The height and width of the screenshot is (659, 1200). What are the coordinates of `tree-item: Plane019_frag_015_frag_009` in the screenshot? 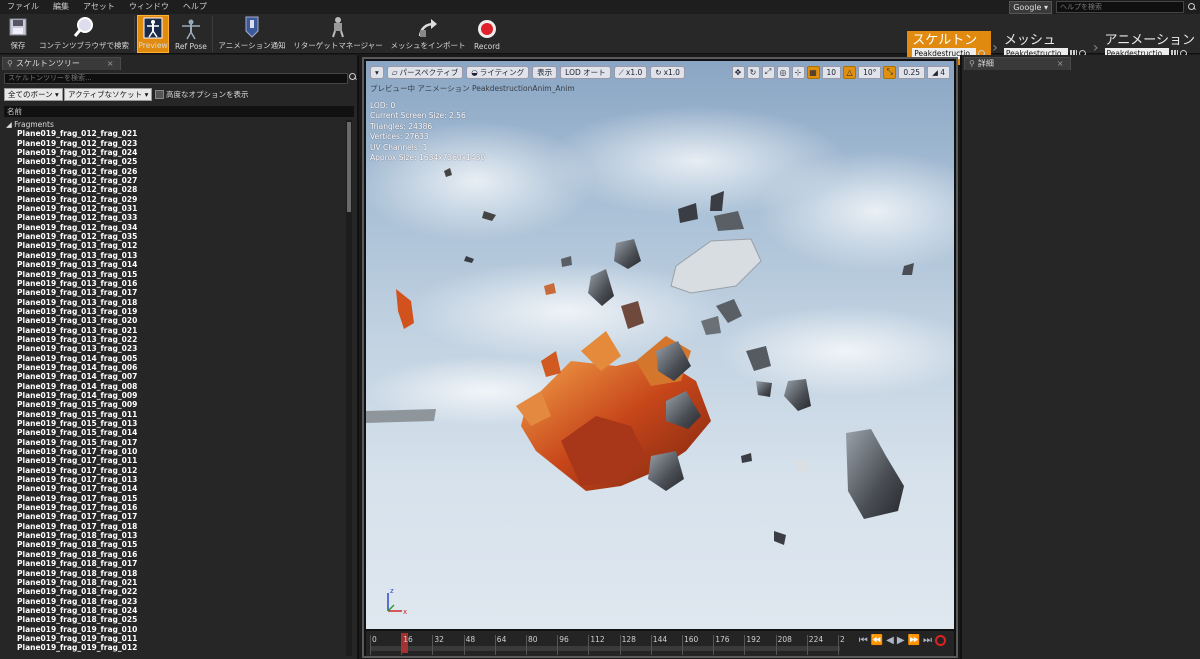 It's located at (175, 404).